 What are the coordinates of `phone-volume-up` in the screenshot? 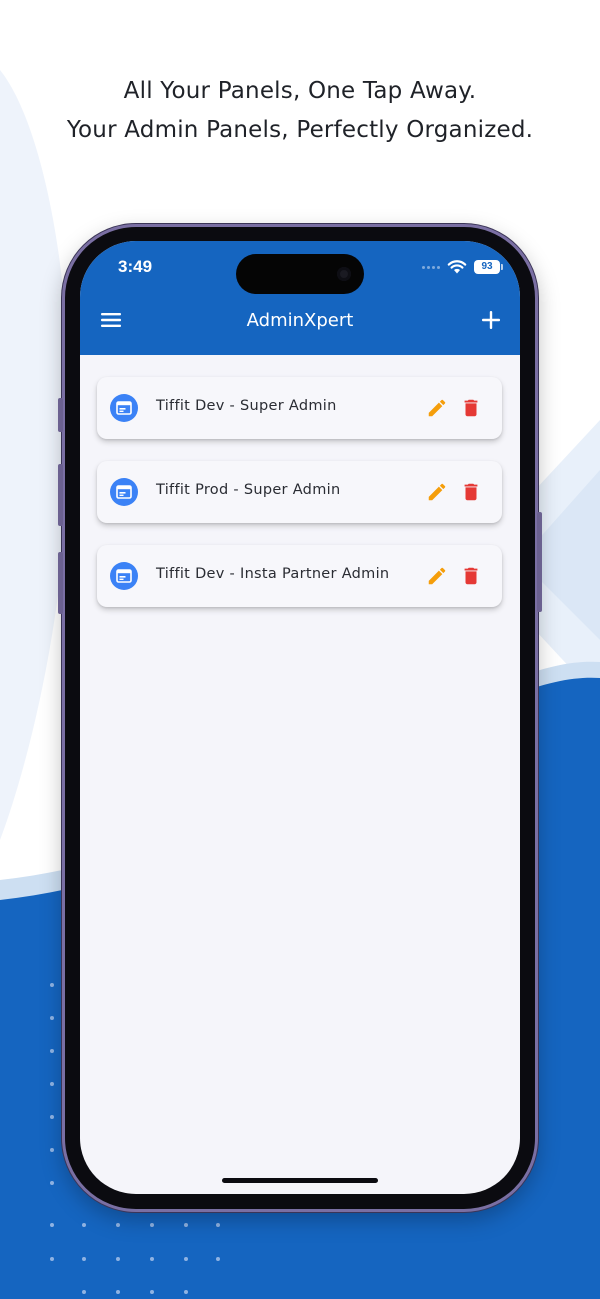 It's located at (60, 495).